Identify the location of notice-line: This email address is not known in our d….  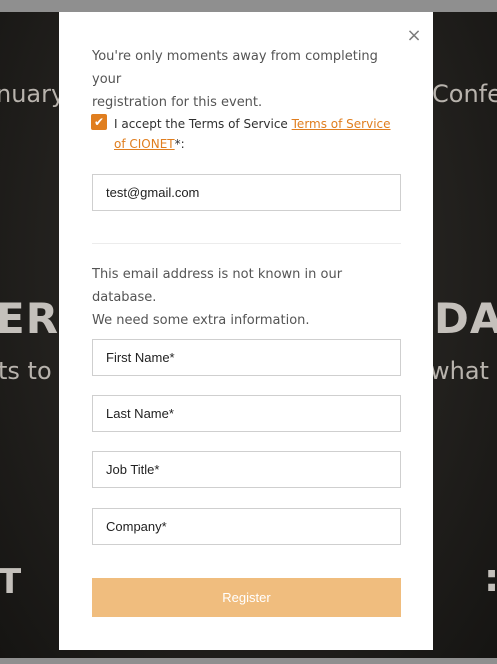
(217, 286).